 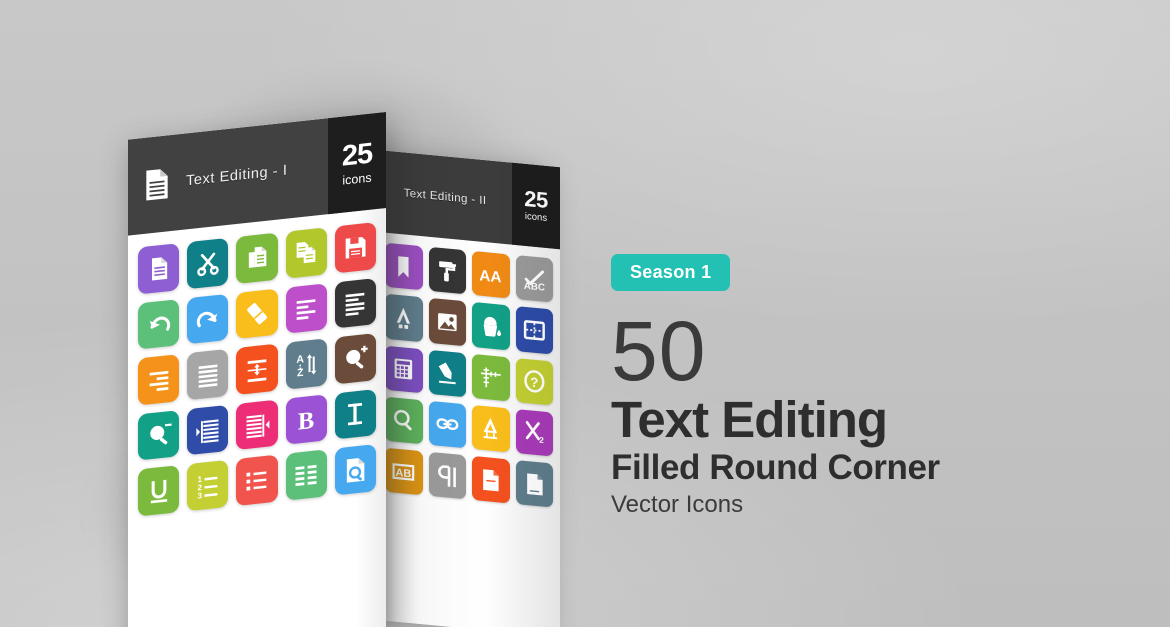 I want to click on subscript-icon: 2, so click(x=534, y=432).